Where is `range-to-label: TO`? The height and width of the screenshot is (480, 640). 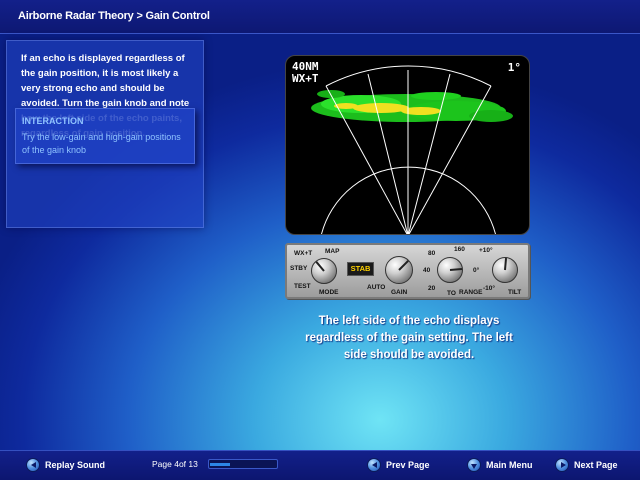
range-to-label: TO is located at coordinates (451, 293).